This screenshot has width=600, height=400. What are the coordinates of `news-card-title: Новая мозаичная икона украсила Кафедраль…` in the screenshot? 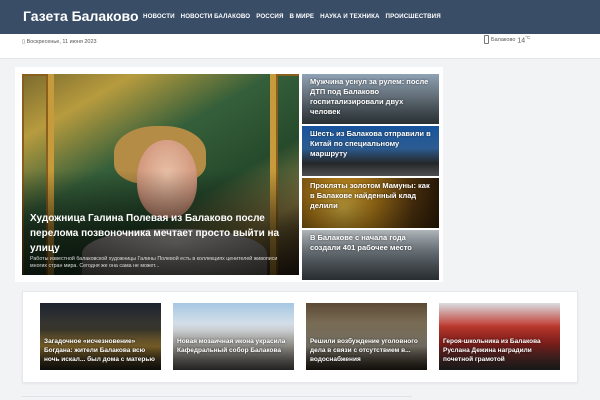 It's located at (234, 346).